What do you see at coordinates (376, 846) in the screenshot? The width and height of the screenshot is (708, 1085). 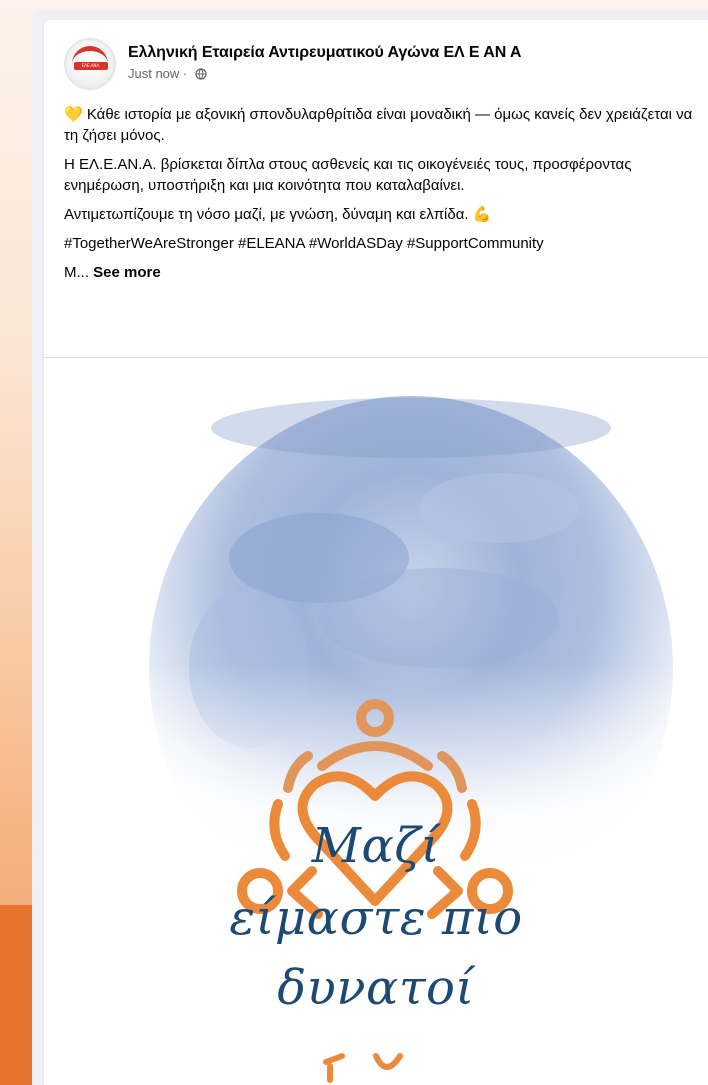 I see `slogan-line-1: Μαζί` at bounding box center [376, 846].